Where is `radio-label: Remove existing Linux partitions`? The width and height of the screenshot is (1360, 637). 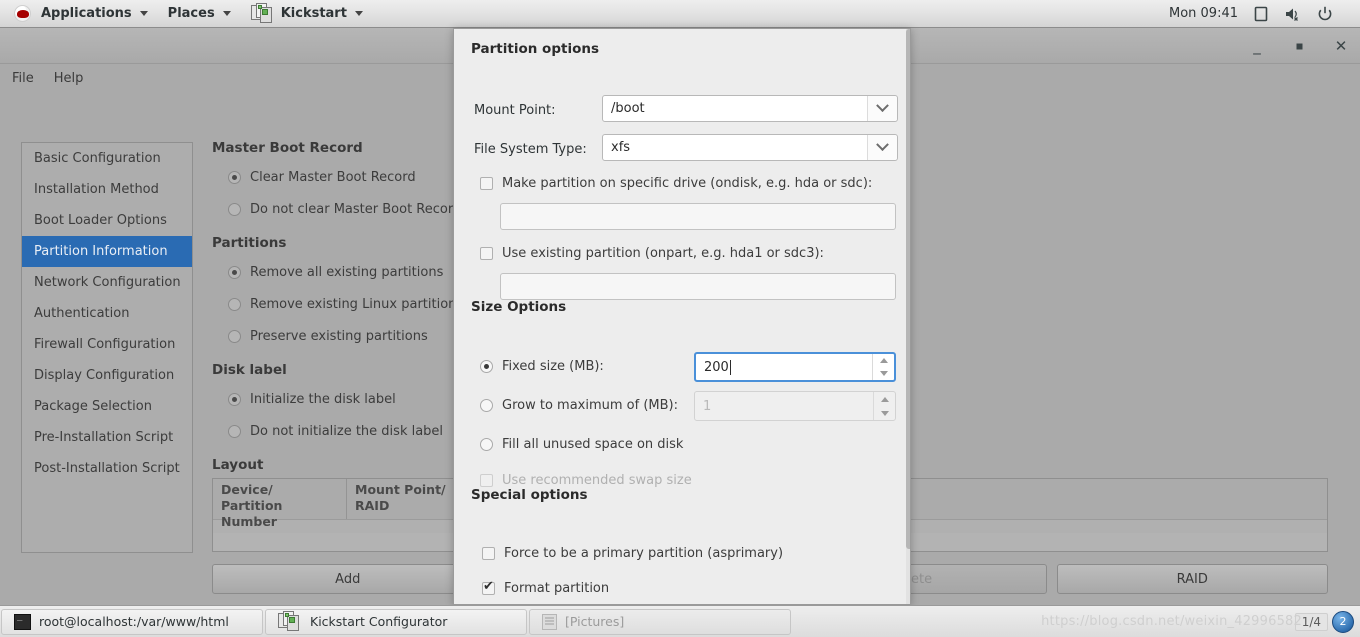 radio-label: Remove existing Linux partitions is located at coordinates (357, 304).